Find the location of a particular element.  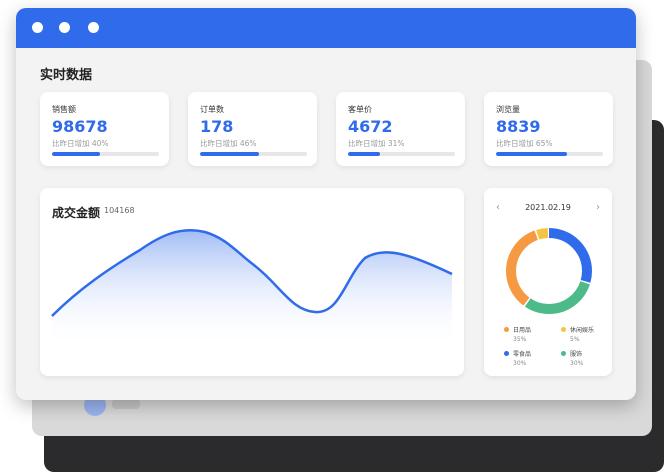

legend-item-clothing: 服饰 30% is located at coordinates (572, 359).